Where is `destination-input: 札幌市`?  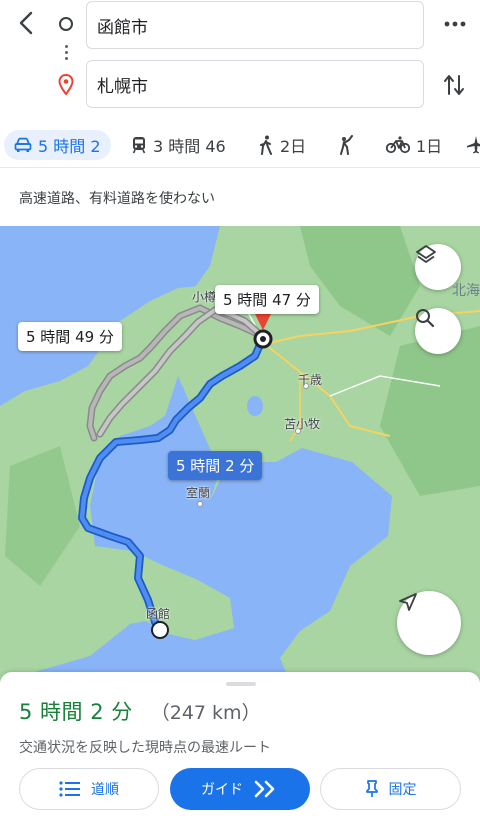
destination-input: 札幌市 is located at coordinates (255, 84).